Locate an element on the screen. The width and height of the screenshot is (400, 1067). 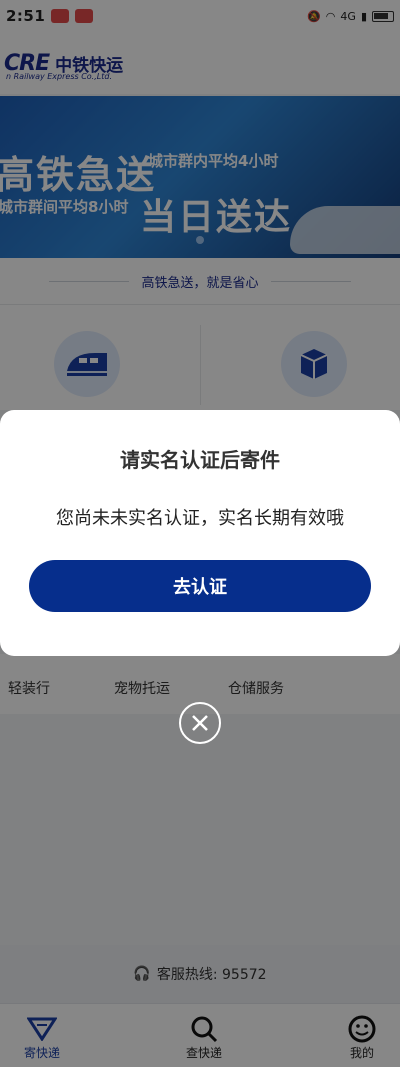
dialog-title: 请实名认证后寄件 is located at coordinates (200, 460).